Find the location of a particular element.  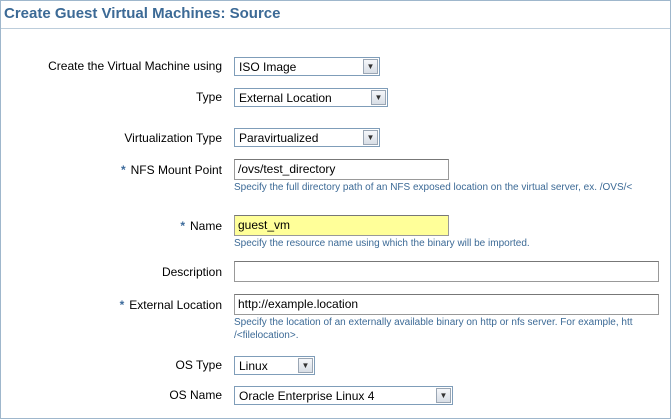

nfs-mount-label-text: NFS Mount Point is located at coordinates (176, 170).